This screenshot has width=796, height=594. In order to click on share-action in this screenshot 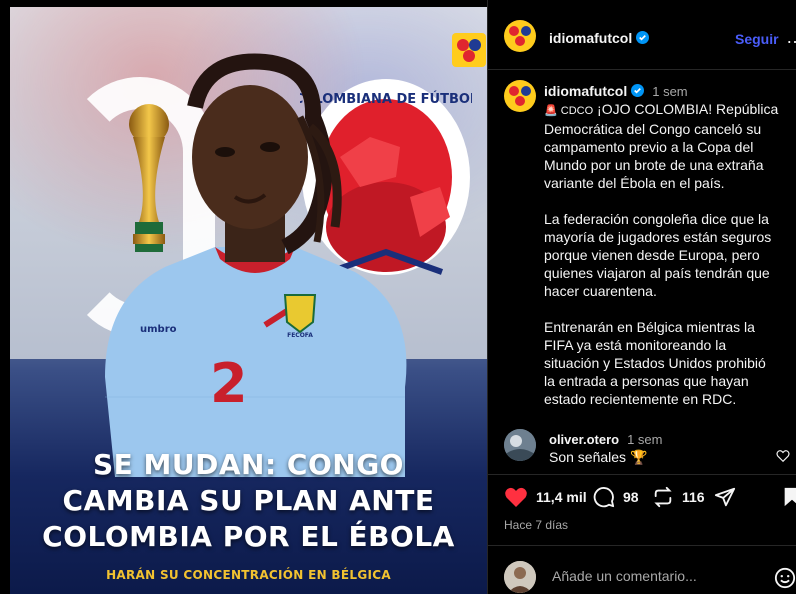, I will do `click(725, 497)`.